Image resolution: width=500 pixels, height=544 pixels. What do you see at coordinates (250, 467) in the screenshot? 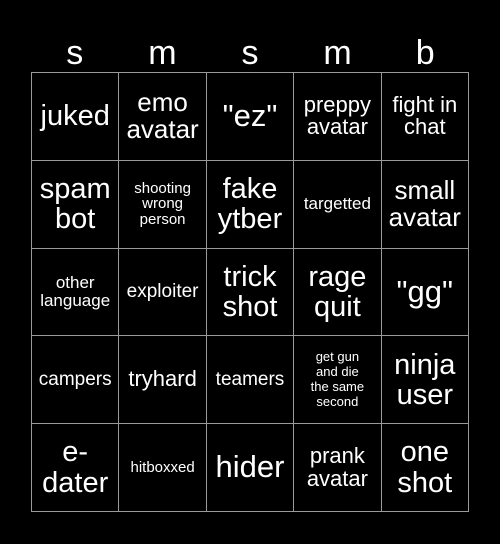
I see `bingo-cell: hider` at bounding box center [250, 467].